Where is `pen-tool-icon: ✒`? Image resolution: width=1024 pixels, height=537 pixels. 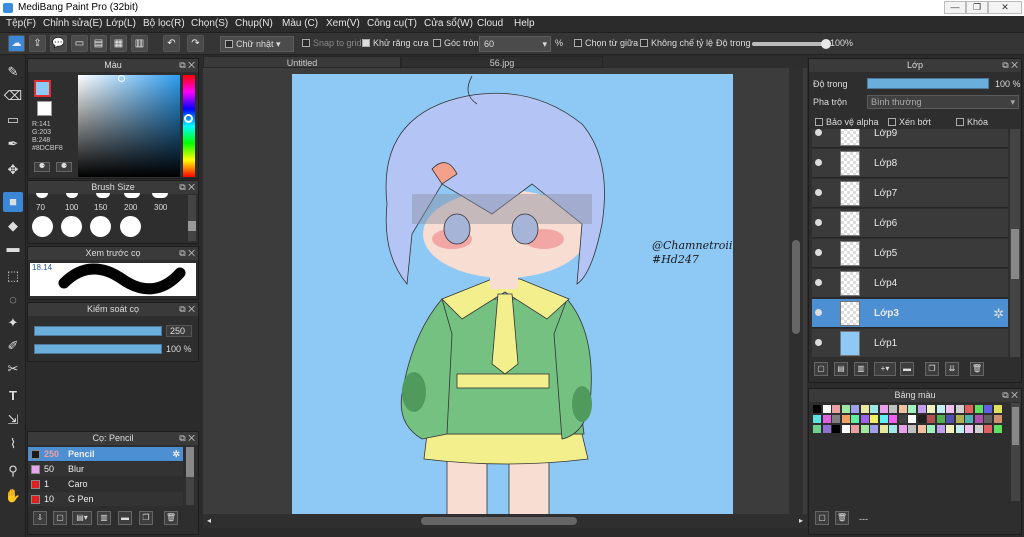
pen-tool-icon: ✒ is located at coordinates (13, 144).